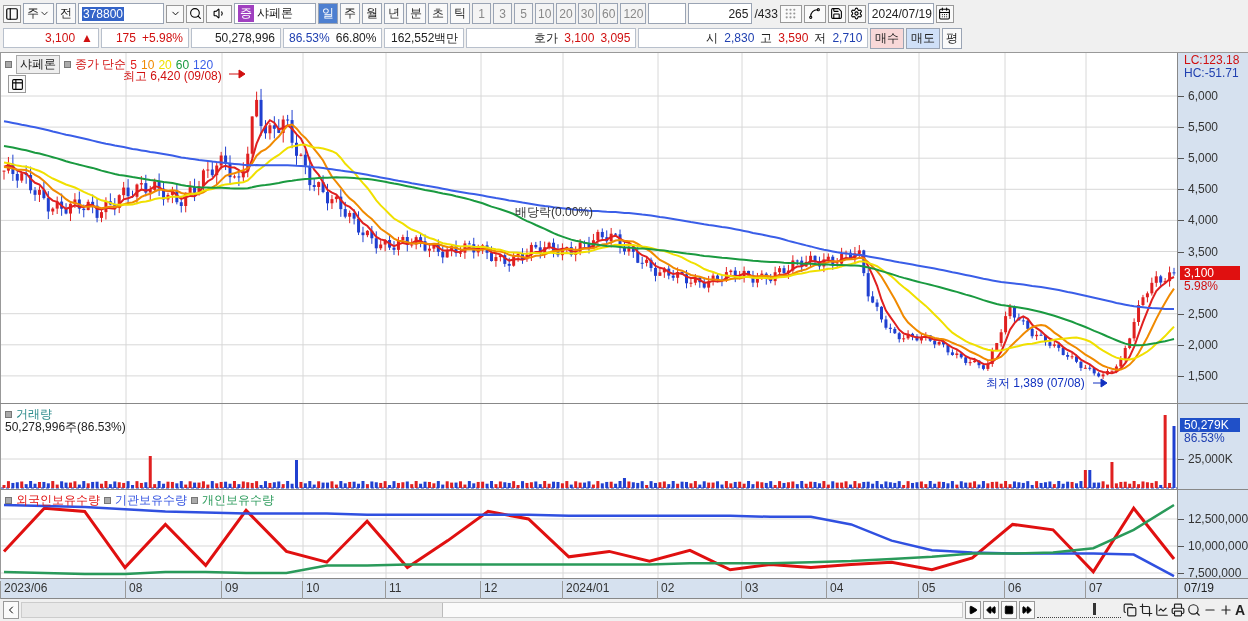 The width and height of the screenshot is (1248, 621). Describe the element at coordinates (952, 38) in the screenshot. I see `average-button: 평` at that location.